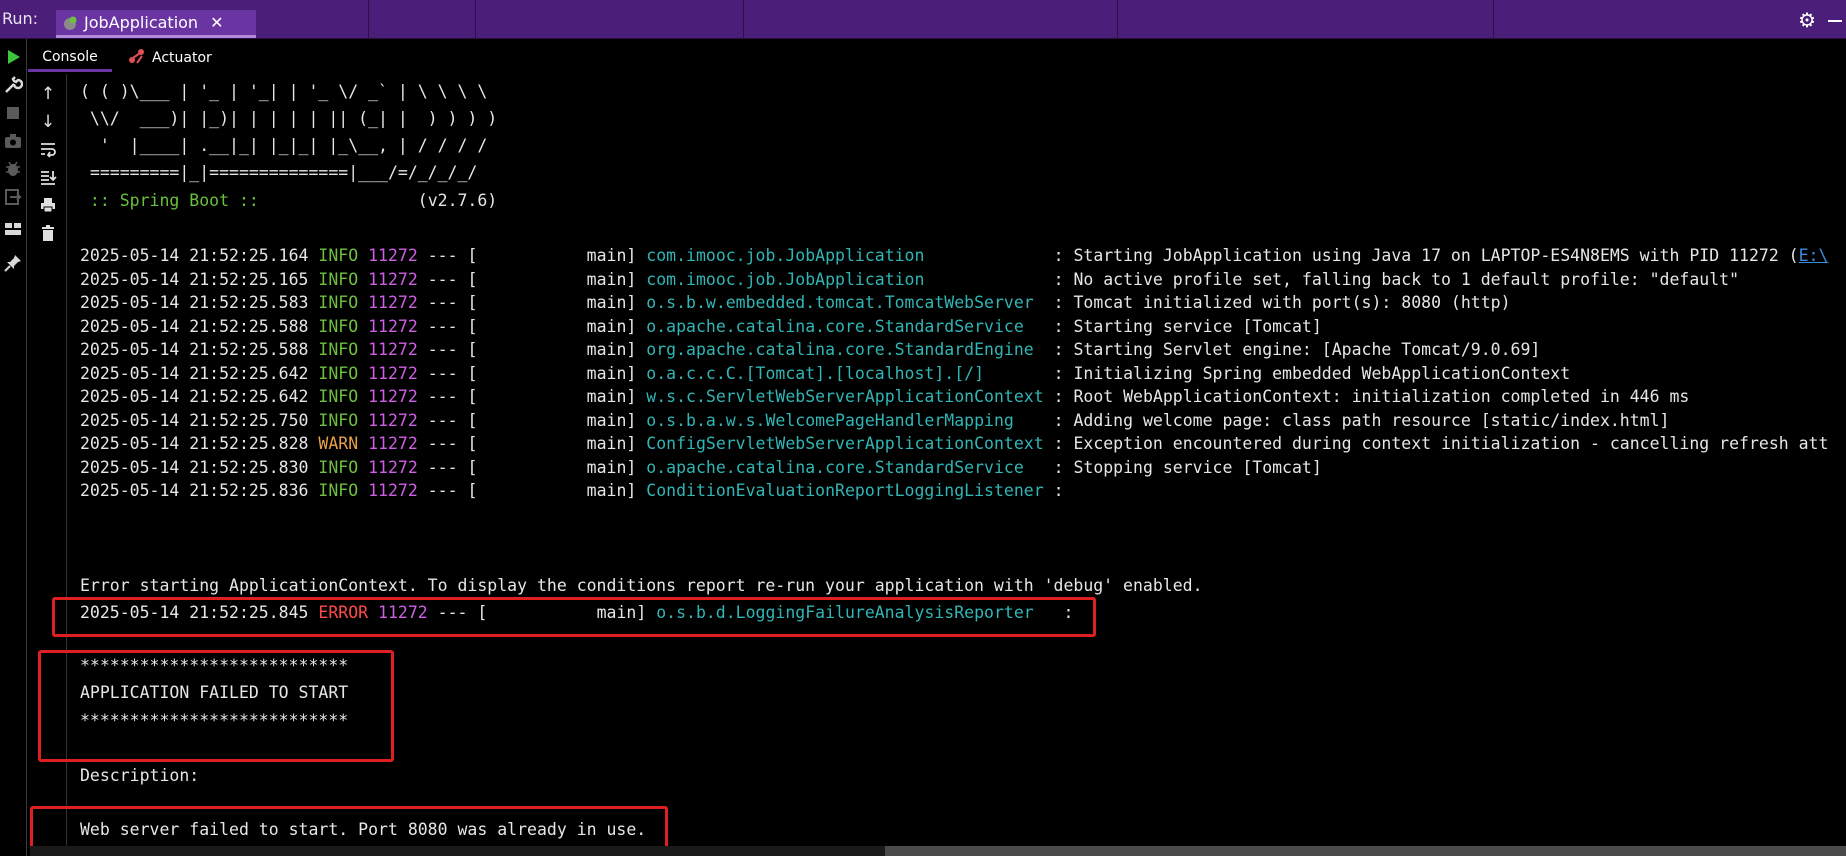  I want to click on actuator-icon, so click(137, 58).